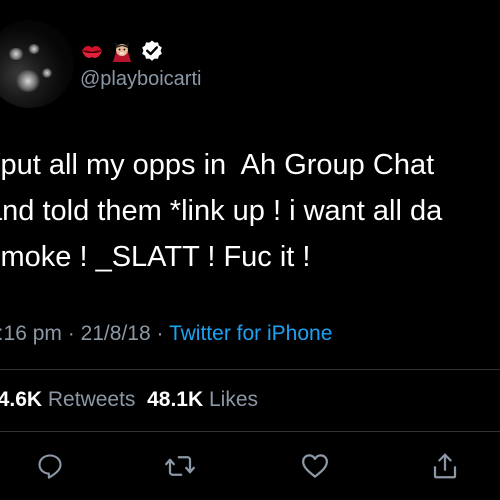  I want to click on tweet-text-line: smoke ! _SLATT ! Fuc it !, so click(155, 257).